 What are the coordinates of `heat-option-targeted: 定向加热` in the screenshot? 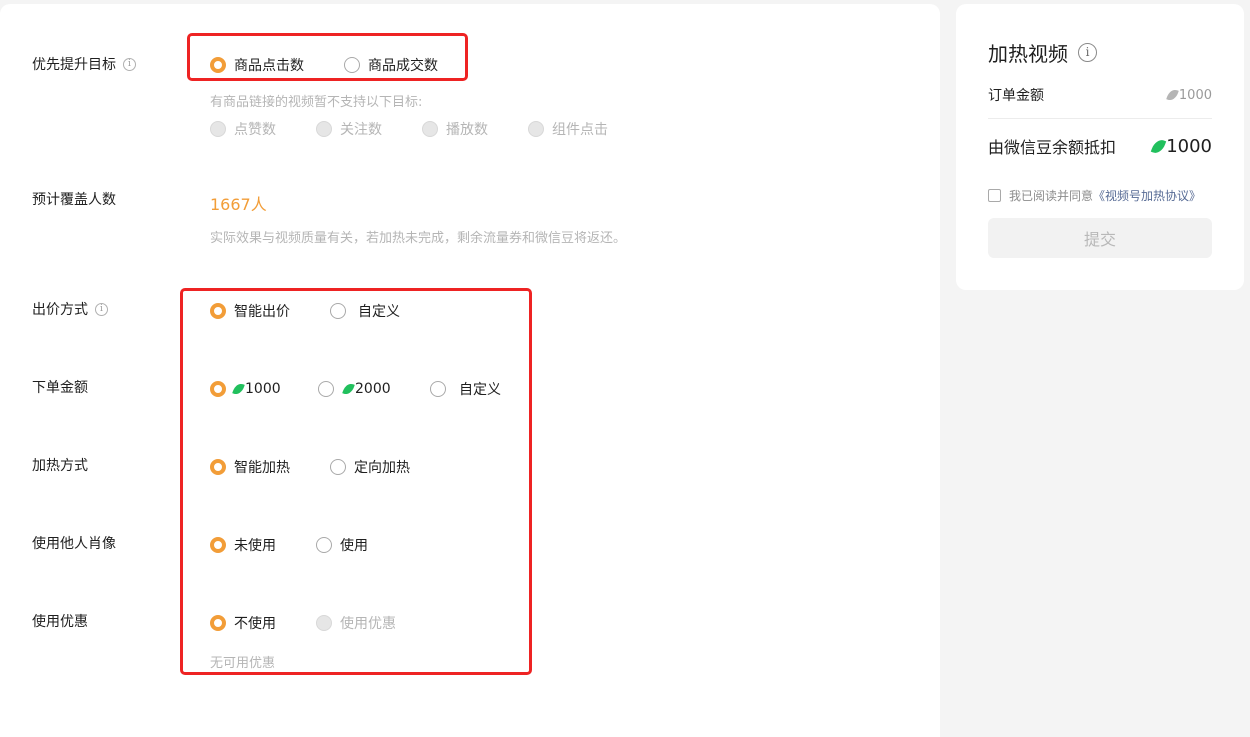 It's located at (370, 467).